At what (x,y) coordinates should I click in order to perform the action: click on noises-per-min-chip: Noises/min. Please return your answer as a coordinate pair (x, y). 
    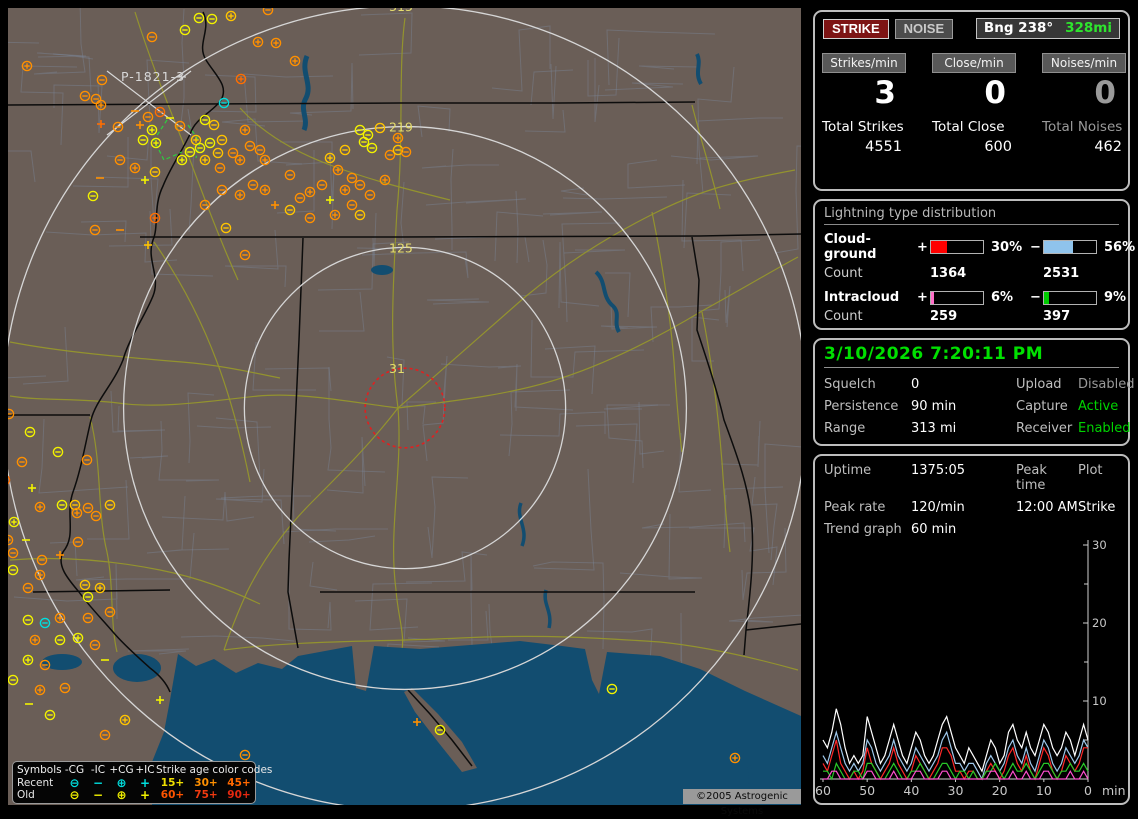
    Looking at the image, I should click on (1084, 63).